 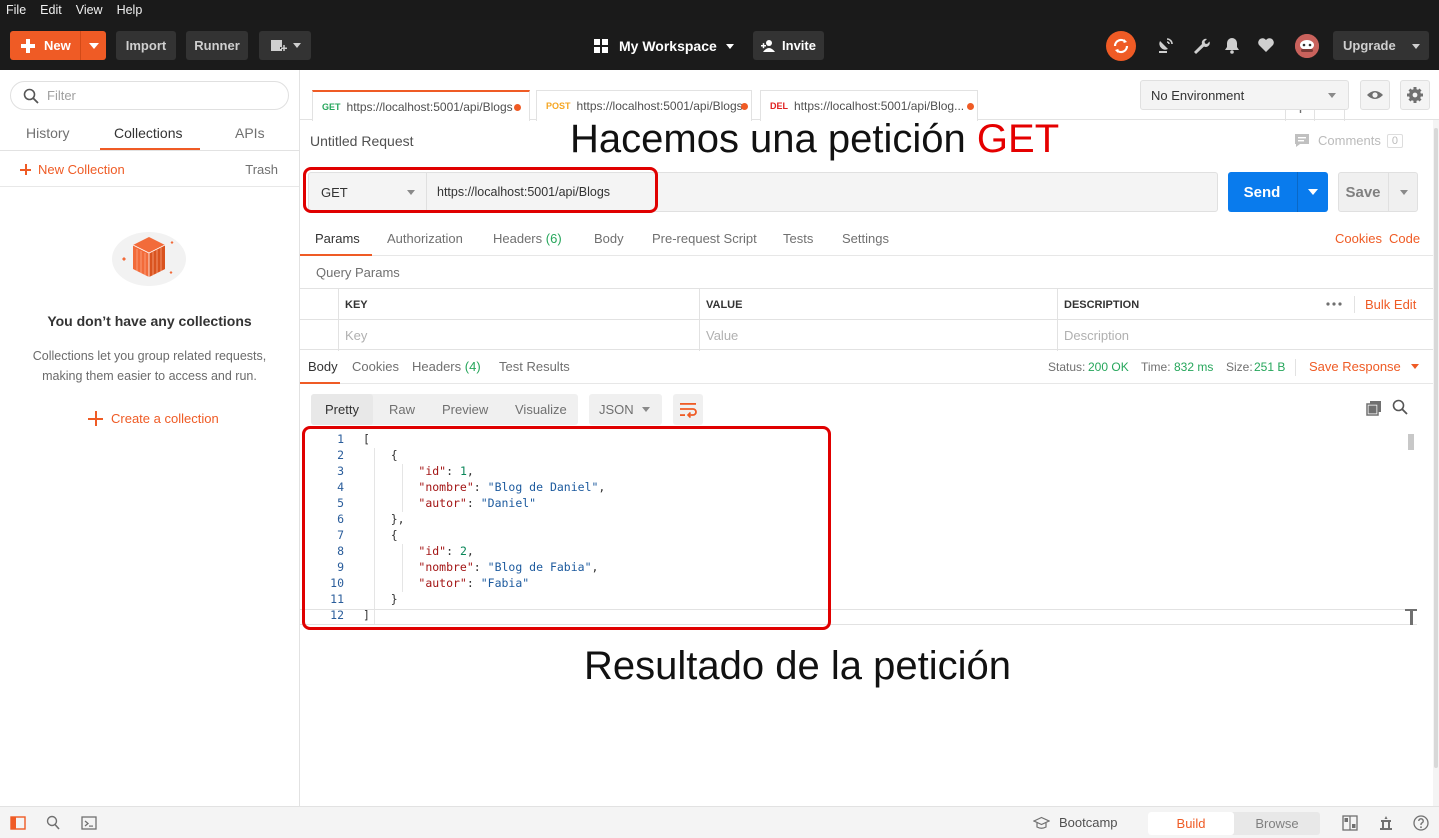 I want to click on description-input: Description, so click(x=1245, y=335).